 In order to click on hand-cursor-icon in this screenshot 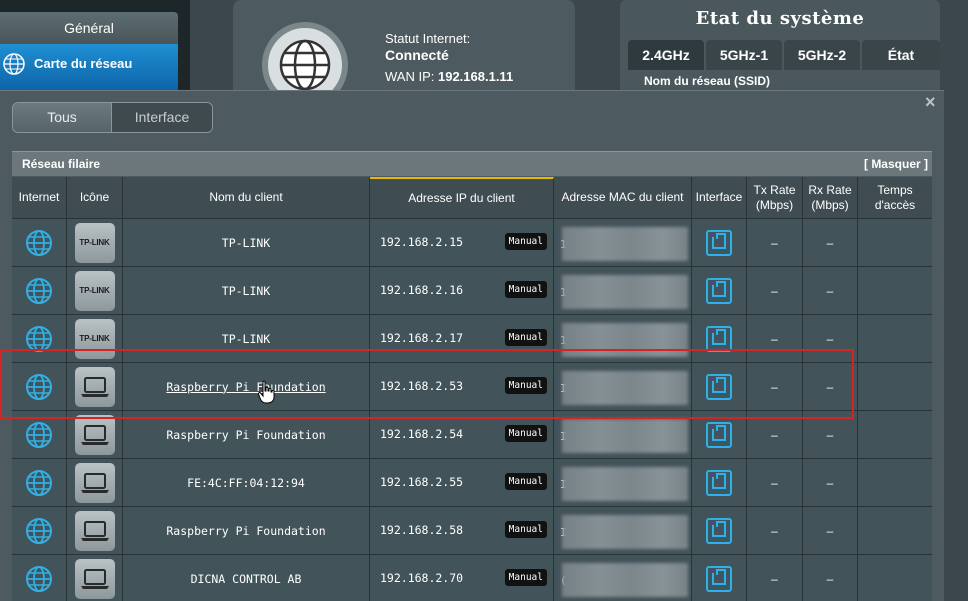, I will do `click(266, 392)`.